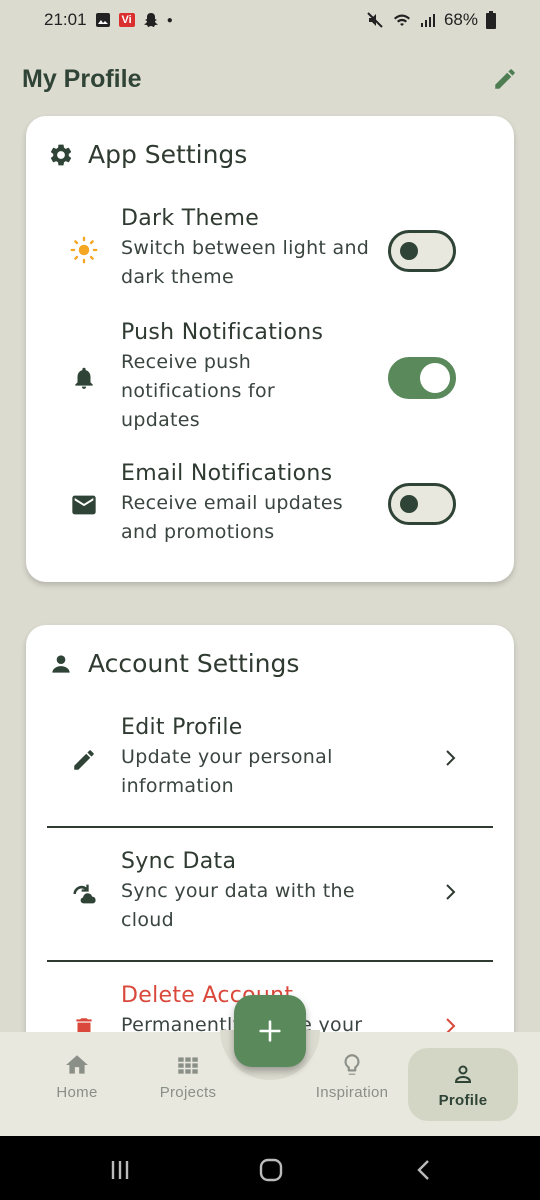 The width and height of the screenshot is (540, 1200). Describe the element at coordinates (460, 19) in the screenshot. I see `battery-percent: 68%` at that location.